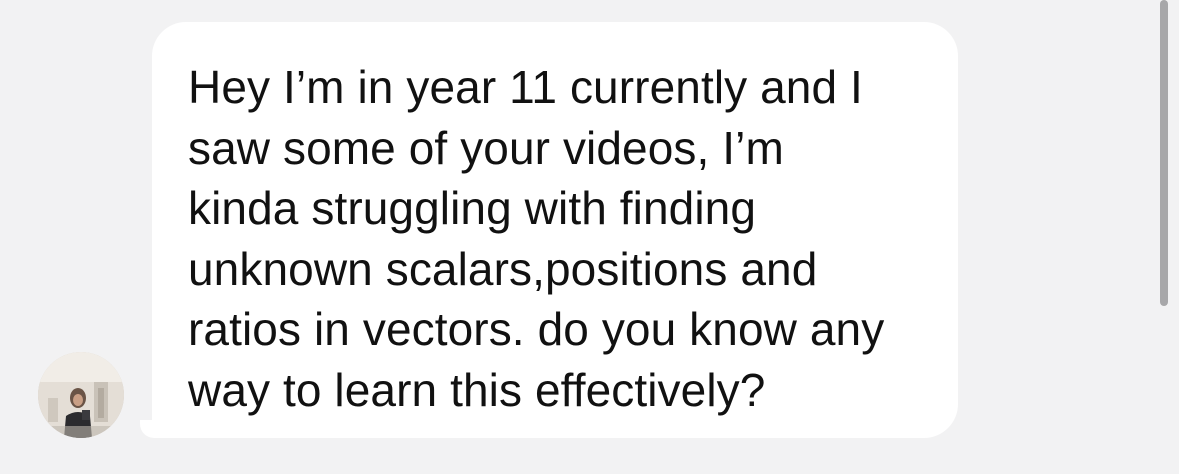 This screenshot has height=474, width=1179. I want to click on profile-photo-icon, so click(81, 395).